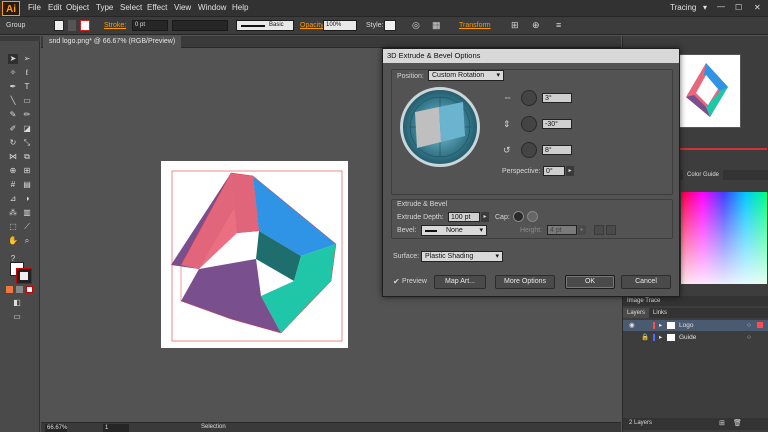 The height and width of the screenshot is (432, 768). Describe the element at coordinates (13, 213) in the screenshot. I see `symbol-sprayer-tool-icon: ⁂` at that location.